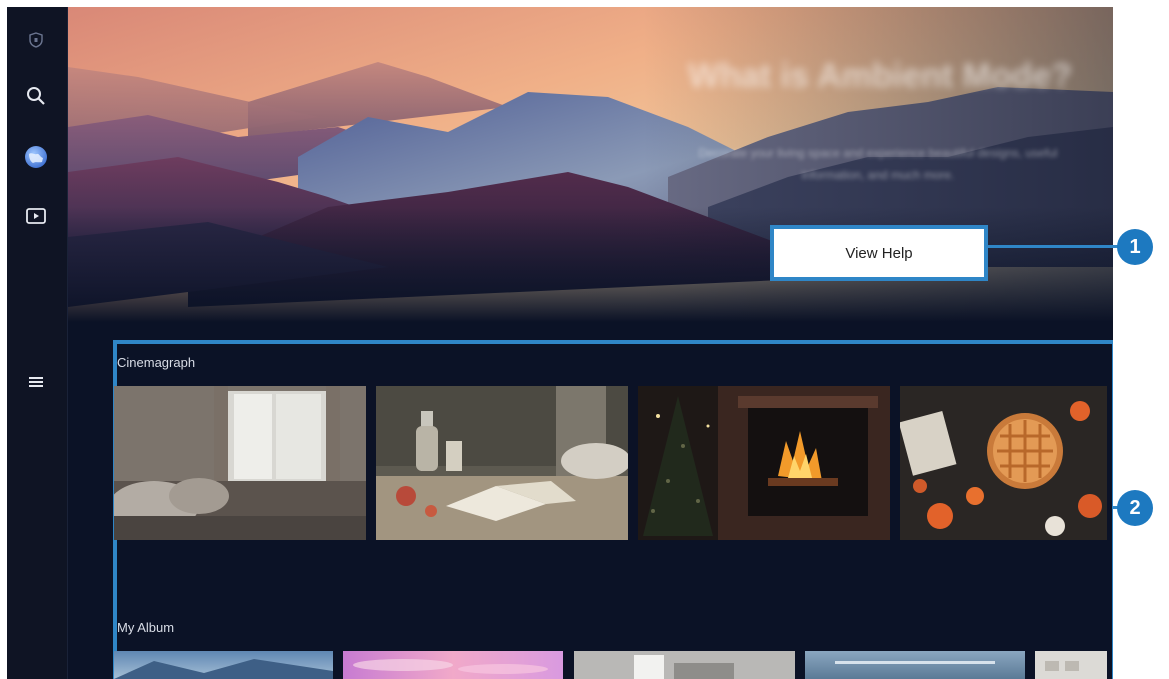 The height and width of the screenshot is (679, 1169). What do you see at coordinates (223, 665) in the screenshot?
I see `album-thumb-landscape` at bounding box center [223, 665].